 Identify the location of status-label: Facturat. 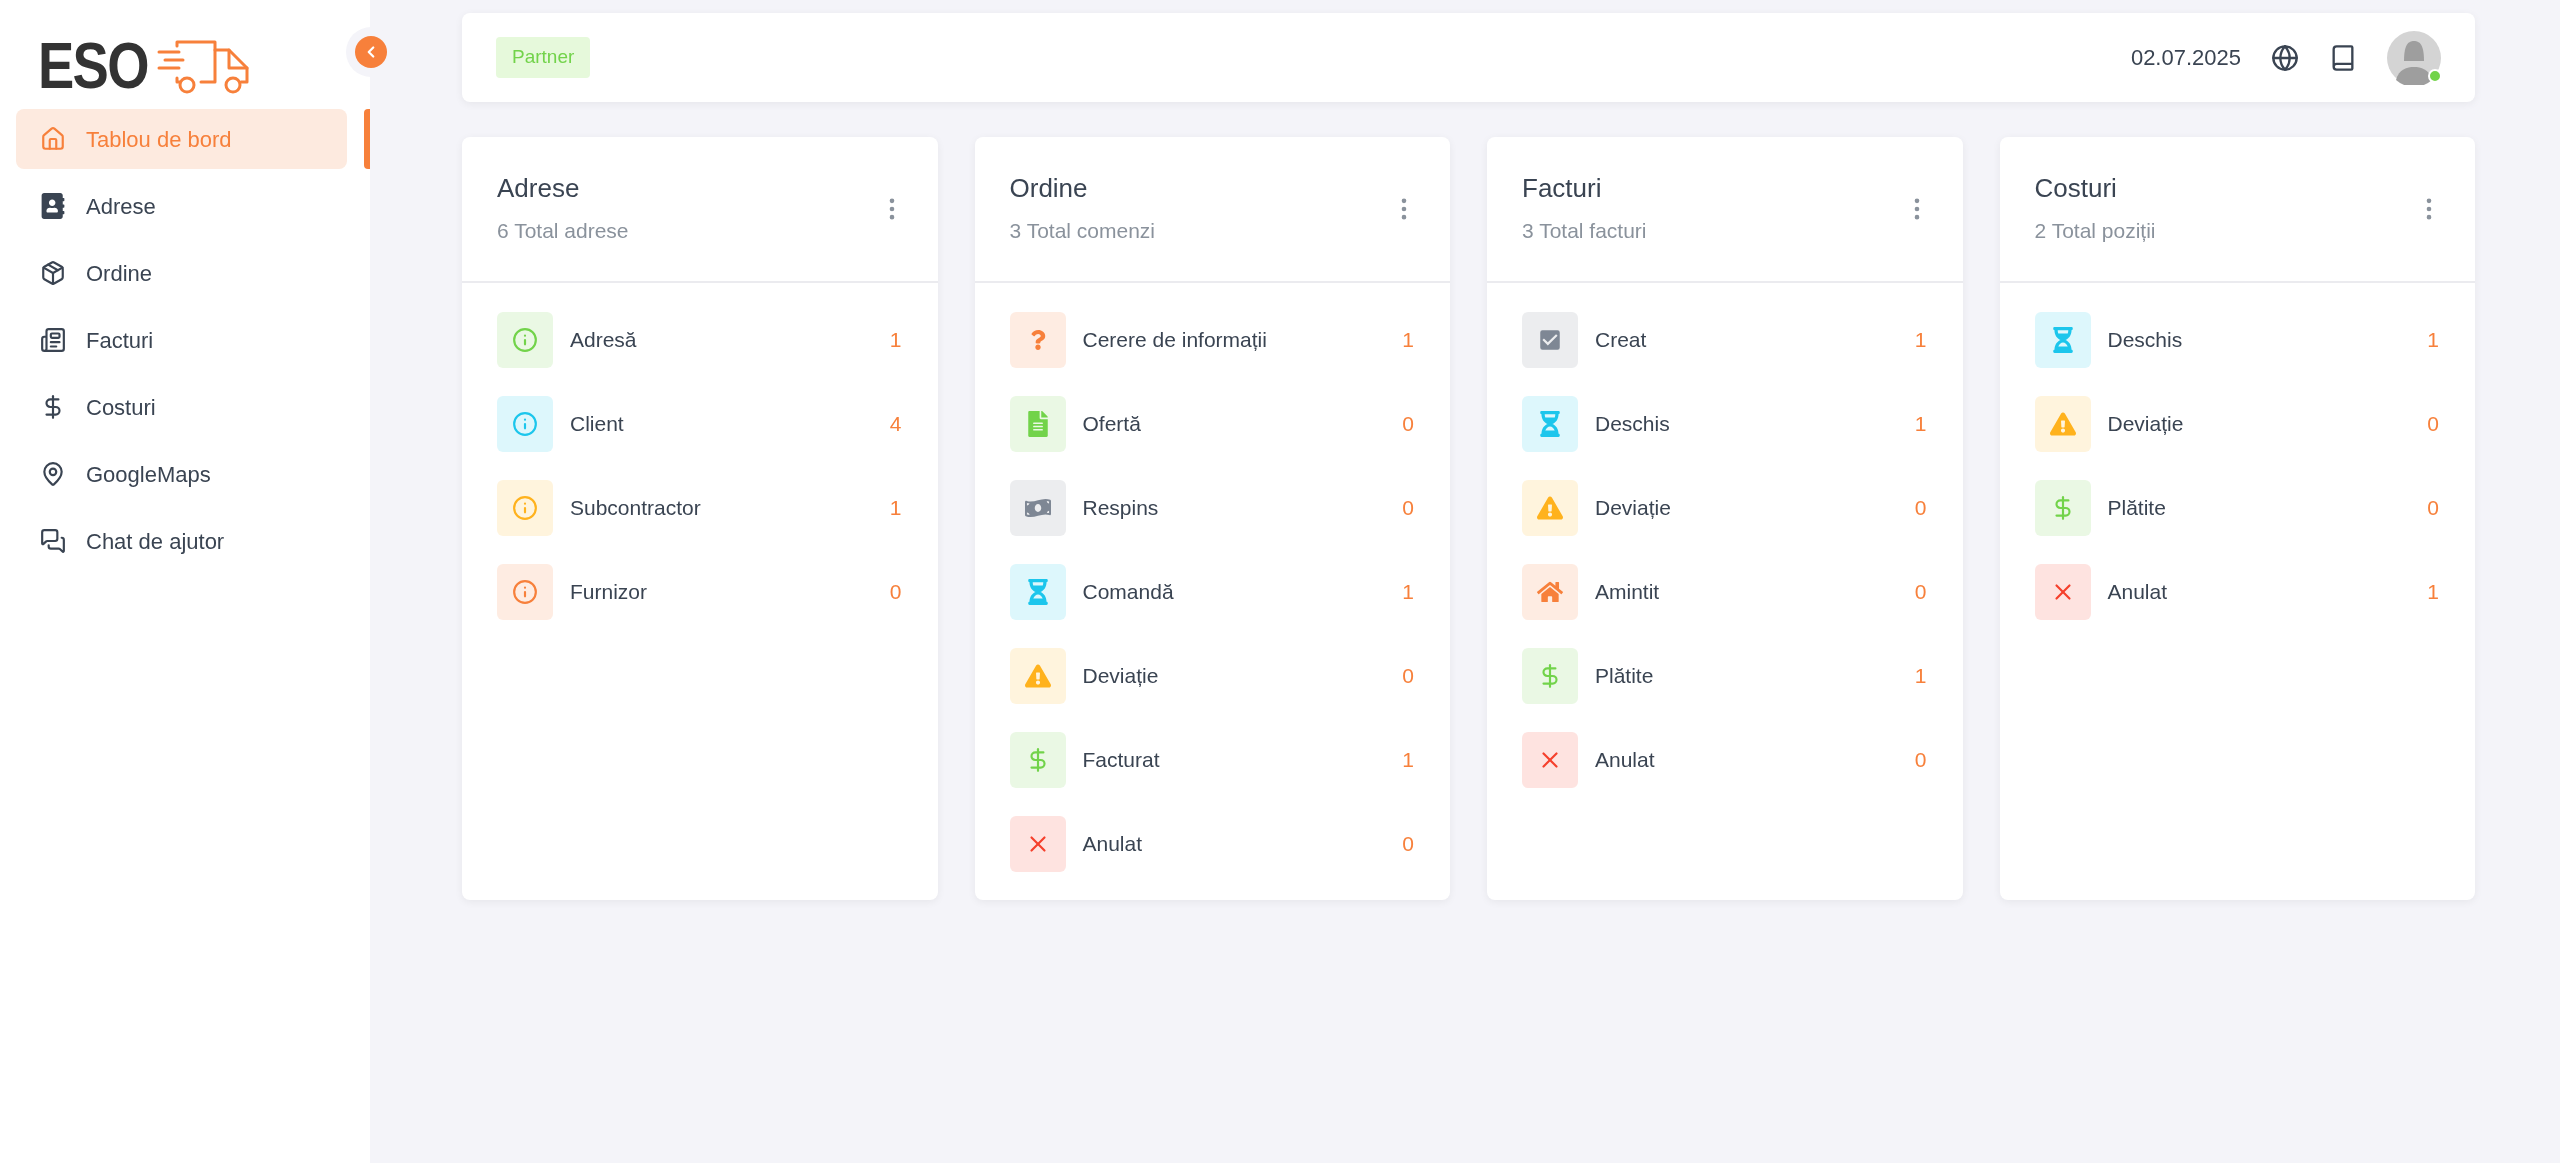
(1121, 760).